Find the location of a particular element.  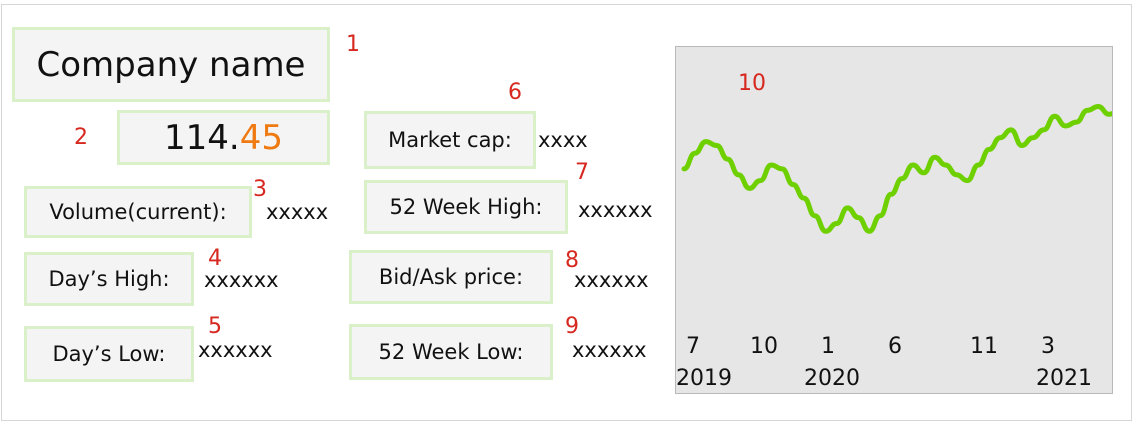

week52-high-value: xxxxxx is located at coordinates (615, 210).